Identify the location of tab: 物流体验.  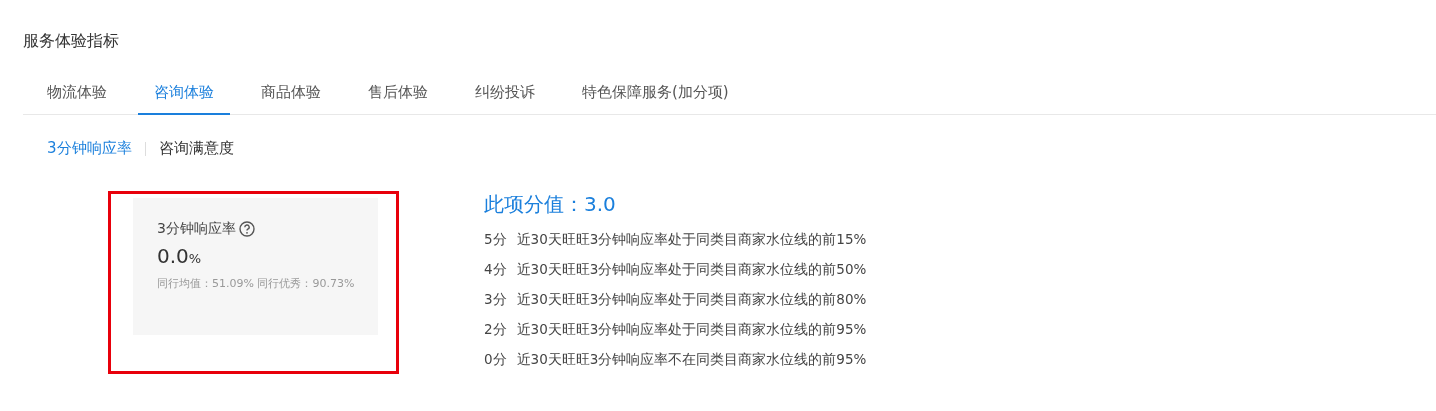
(77, 95).